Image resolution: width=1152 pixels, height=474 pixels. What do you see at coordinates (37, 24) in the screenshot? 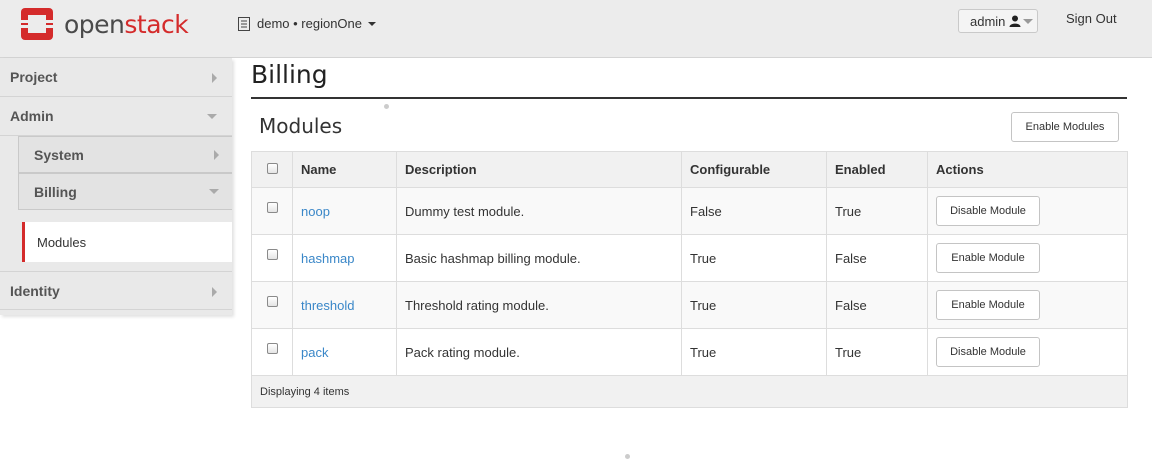
I see `openstack-logo-icon` at bounding box center [37, 24].